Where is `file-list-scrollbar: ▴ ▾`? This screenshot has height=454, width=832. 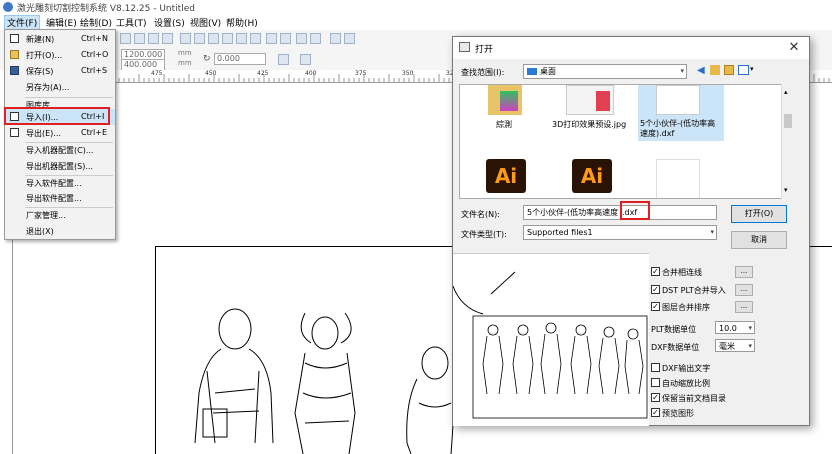
file-list-scrollbar: ▴ ▾ is located at coordinates (787, 141).